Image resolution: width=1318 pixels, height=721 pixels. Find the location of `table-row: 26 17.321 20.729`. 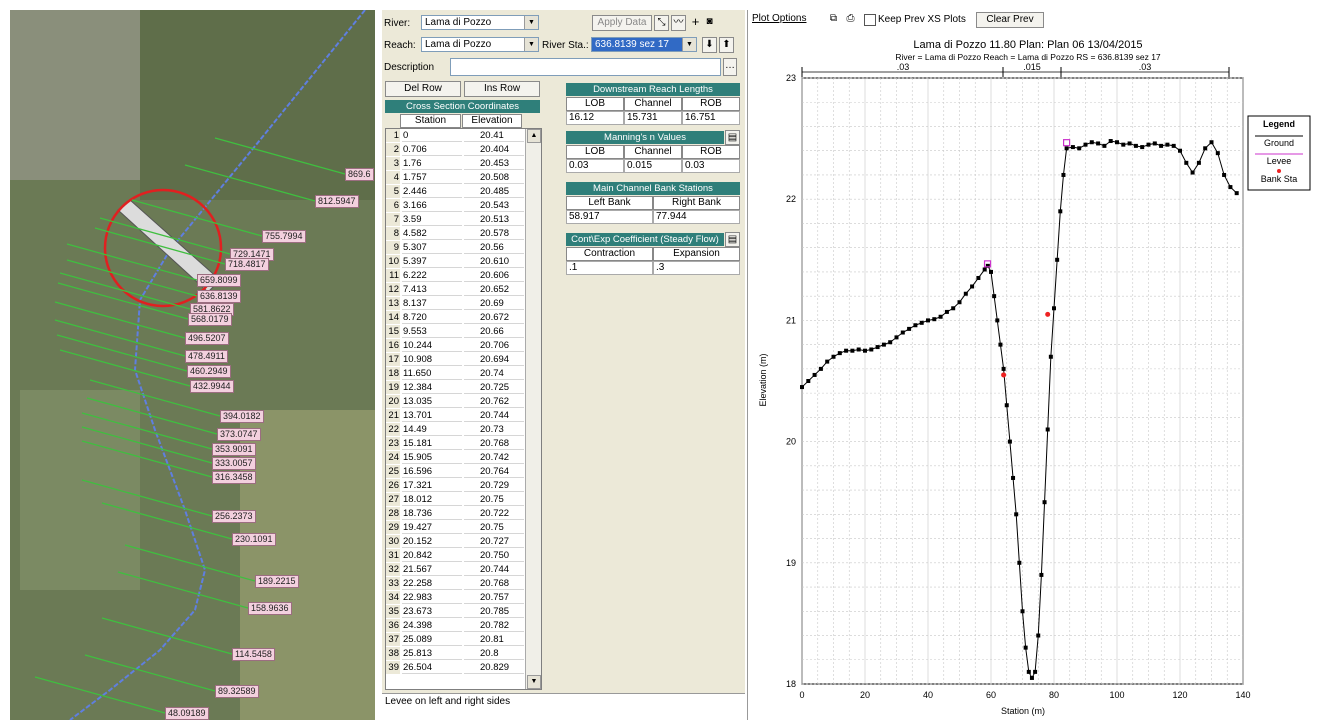

table-row: 26 17.321 20.729 is located at coordinates (463, 485).